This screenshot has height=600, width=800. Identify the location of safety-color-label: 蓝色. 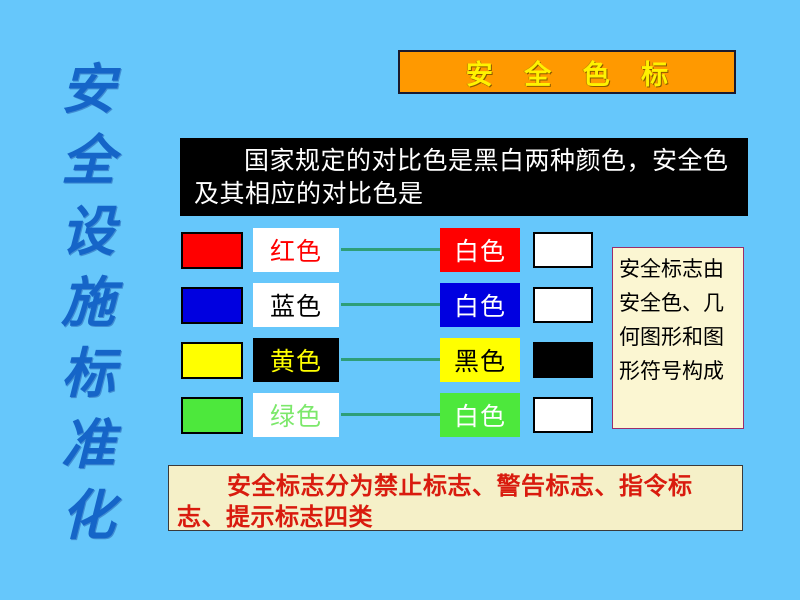
(296, 305).